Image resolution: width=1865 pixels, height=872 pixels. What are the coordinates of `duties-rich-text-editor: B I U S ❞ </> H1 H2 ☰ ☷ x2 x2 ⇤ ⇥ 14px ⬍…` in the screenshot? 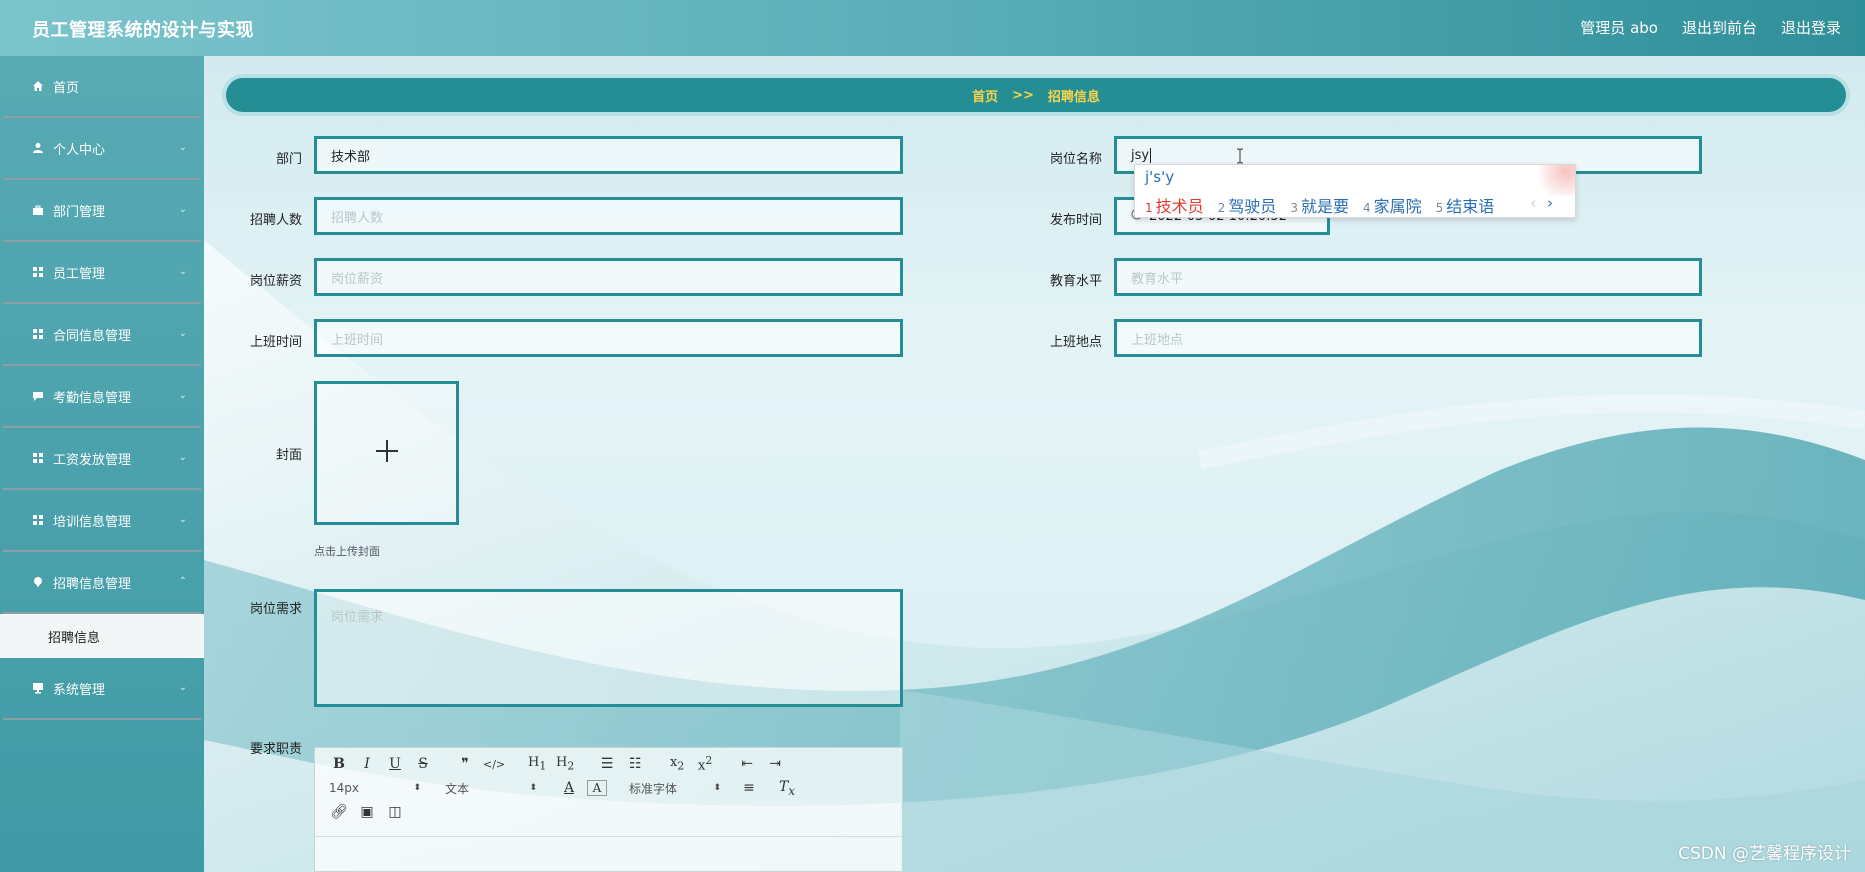 It's located at (608, 809).